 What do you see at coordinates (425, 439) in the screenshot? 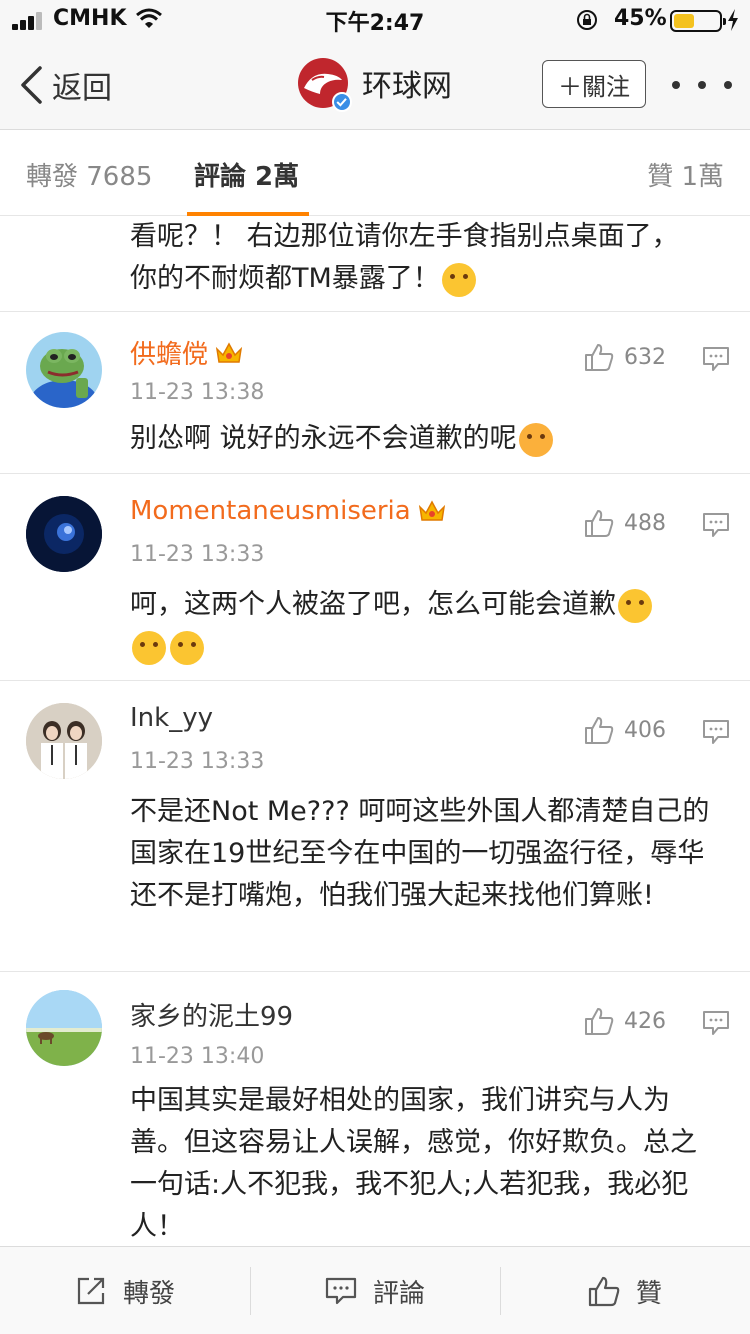
I see `comment-text: 别怂啊 说好的永远不会道歉的呢` at bounding box center [425, 439].